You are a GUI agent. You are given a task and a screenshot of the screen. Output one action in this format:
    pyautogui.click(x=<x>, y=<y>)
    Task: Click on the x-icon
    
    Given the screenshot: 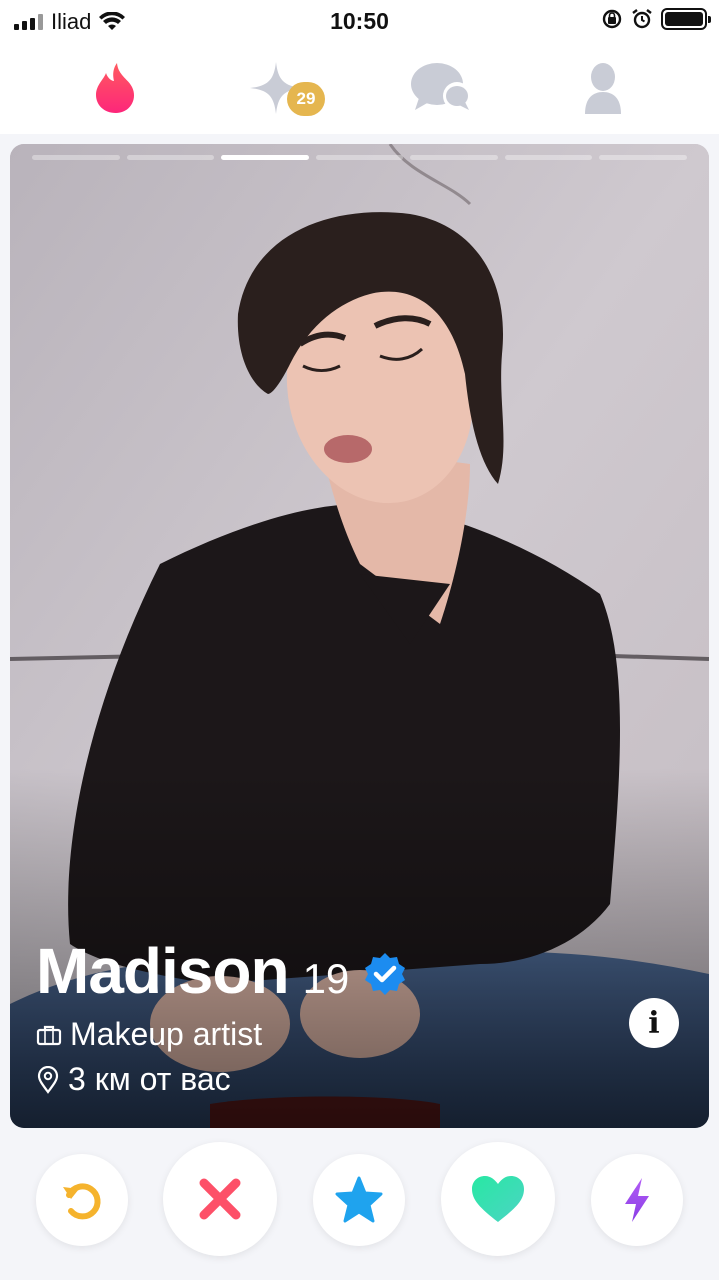 What is the action you would take?
    pyautogui.click(x=220, y=1199)
    